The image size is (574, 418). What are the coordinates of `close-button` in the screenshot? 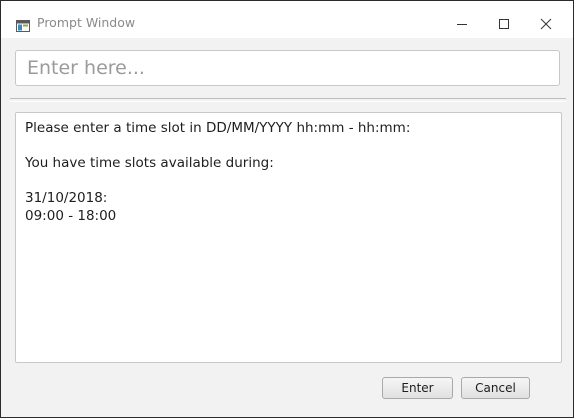 It's located at (546, 24).